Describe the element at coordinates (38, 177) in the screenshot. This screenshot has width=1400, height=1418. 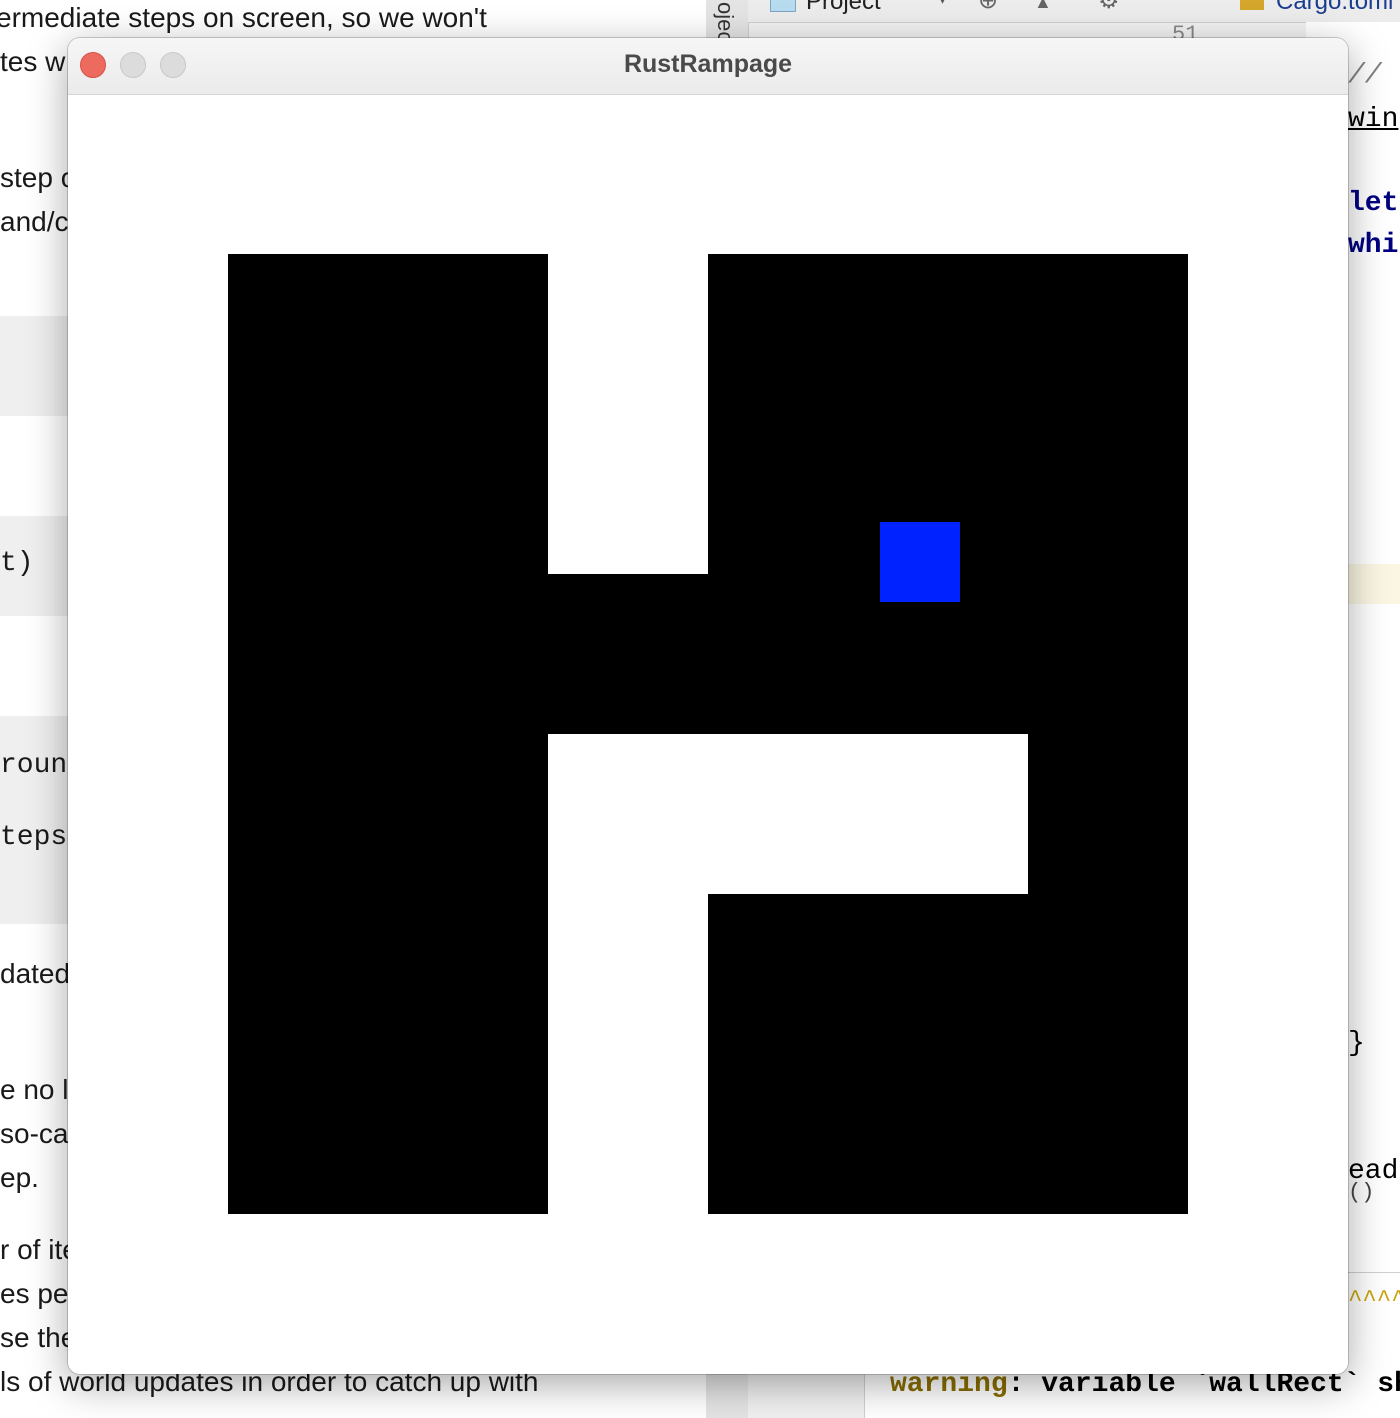
I see `doc-text-line: step o` at that location.